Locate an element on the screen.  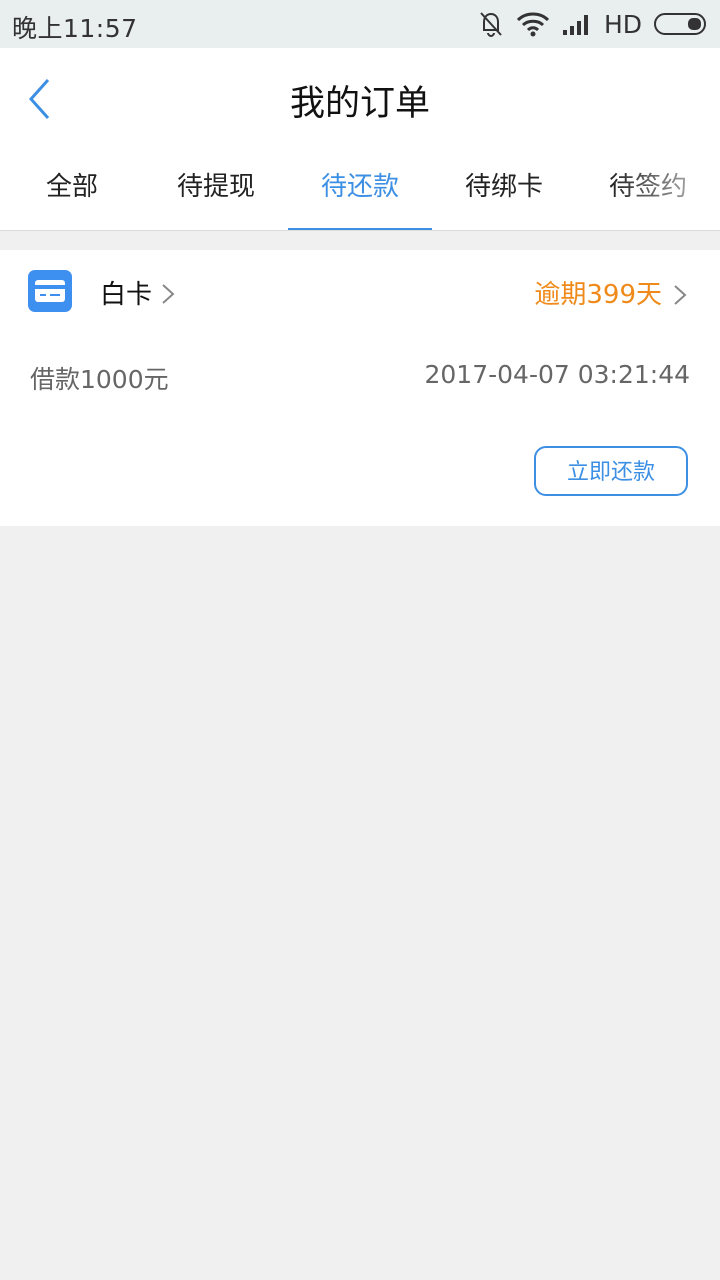
tab-all: 全部 is located at coordinates (72, 190).